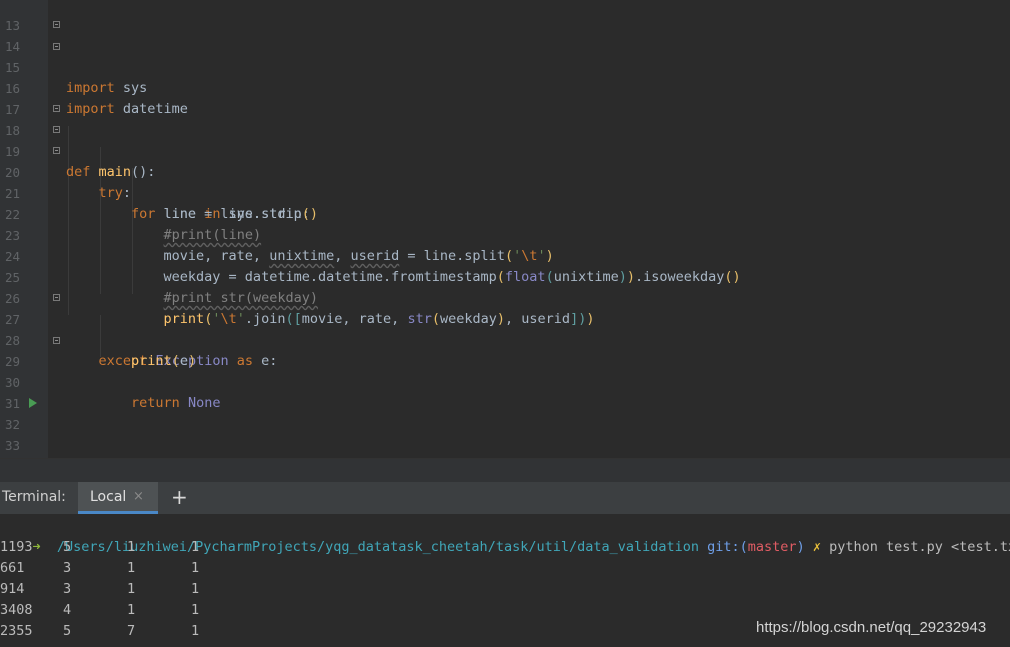 The image size is (1010, 647). What do you see at coordinates (16, 631) in the screenshot?
I see `output-cell: 2355` at bounding box center [16, 631].